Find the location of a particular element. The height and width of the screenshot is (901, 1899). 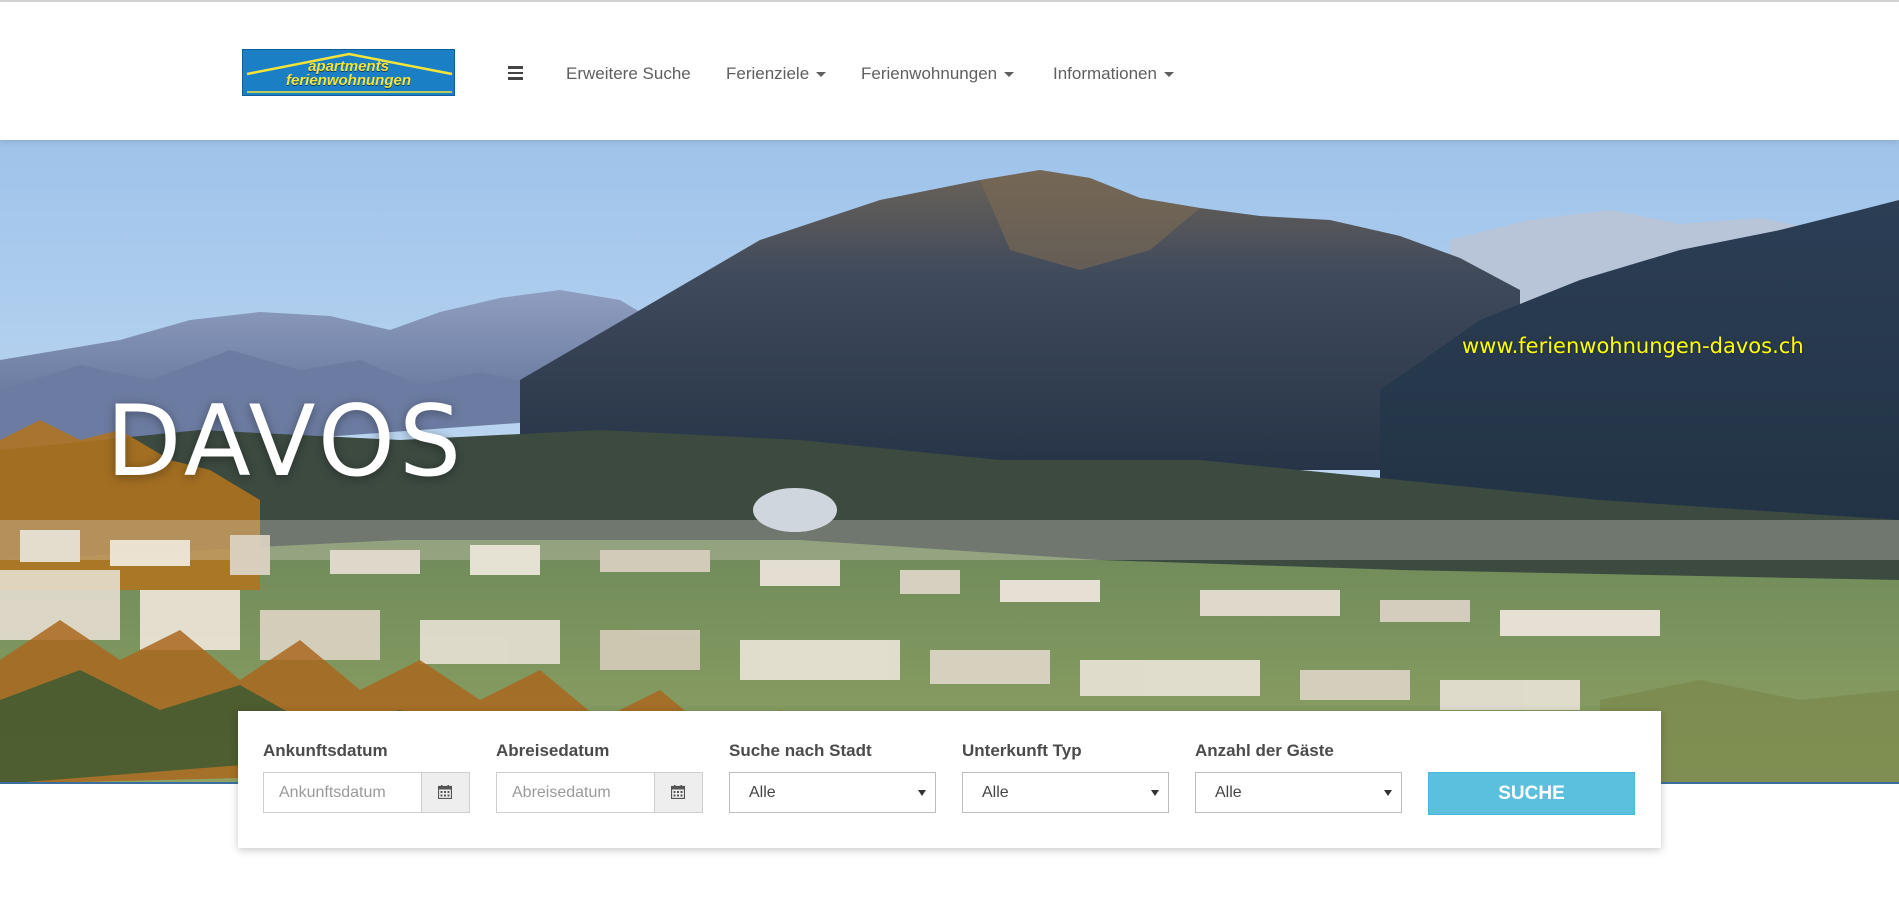

arrival-date-input is located at coordinates (343, 792).